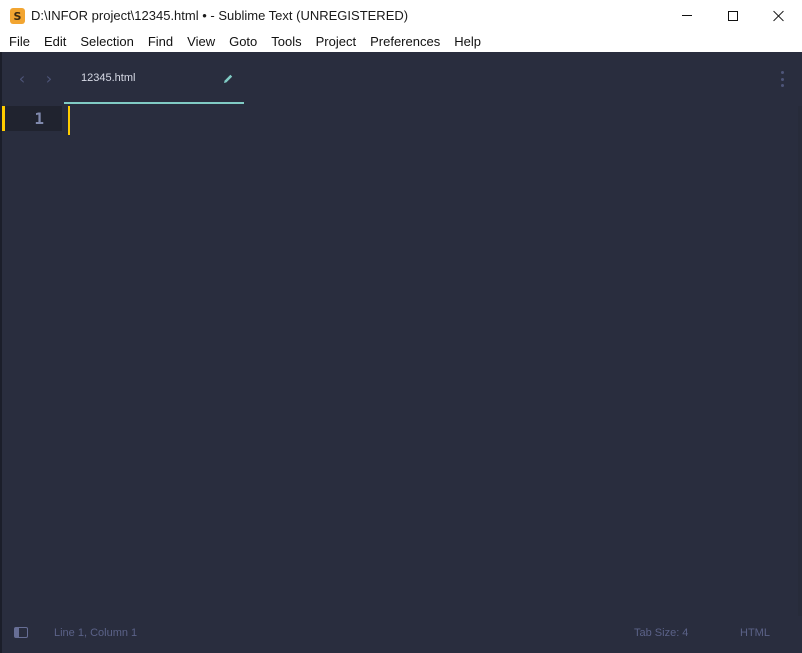  What do you see at coordinates (402, 79) in the screenshot?
I see `tab-bar: ‹ › 12345.html` at bounding box center [402, 79].